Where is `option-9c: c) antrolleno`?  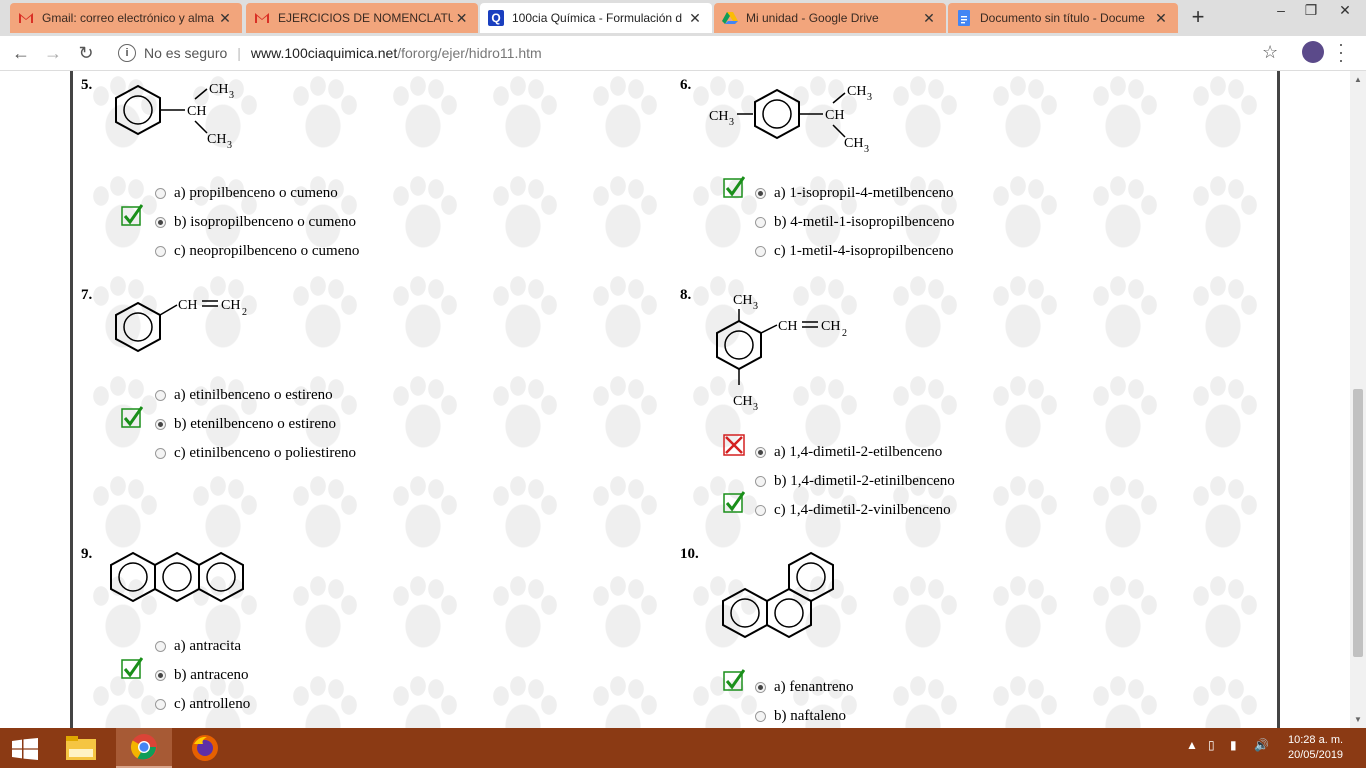 option-9c: c) antrolleno is located at coordinates (202, 704).